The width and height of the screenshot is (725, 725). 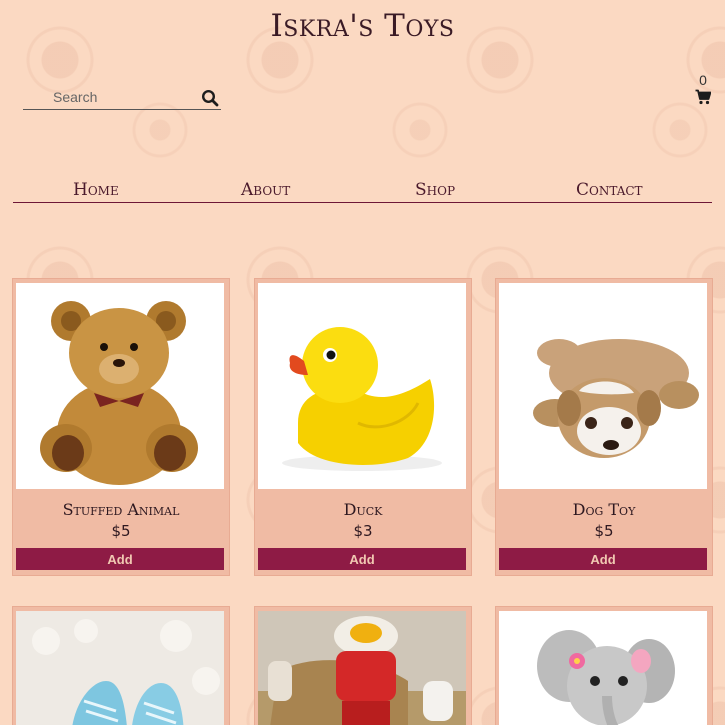 I want to click on product-card: Duck $3 Add, so click(x=363, y=427).